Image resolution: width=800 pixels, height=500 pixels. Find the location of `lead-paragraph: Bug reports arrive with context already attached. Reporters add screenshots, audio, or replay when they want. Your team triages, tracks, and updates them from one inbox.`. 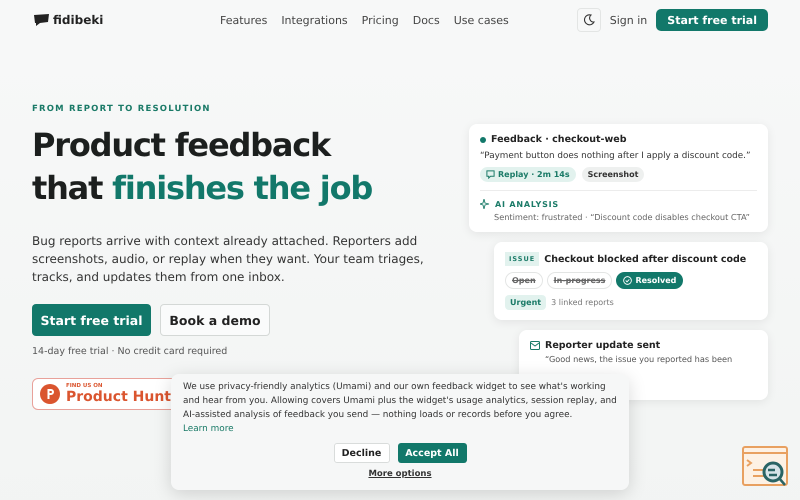

lead-paragraph: Bug reports arrive with context already attached. Reporters add screenshots, audio, or replay when they want. Your team triages, tracks, and updates them from one inbox. is located at coordinates (228, 259).